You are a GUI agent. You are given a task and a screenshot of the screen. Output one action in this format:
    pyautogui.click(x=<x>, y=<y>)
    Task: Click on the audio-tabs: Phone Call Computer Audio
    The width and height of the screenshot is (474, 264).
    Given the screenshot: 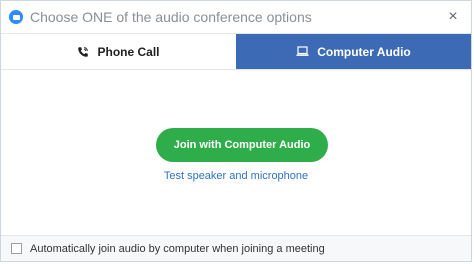 What is the action you would take?
    pyautogui.click(x=236, y=51)
    